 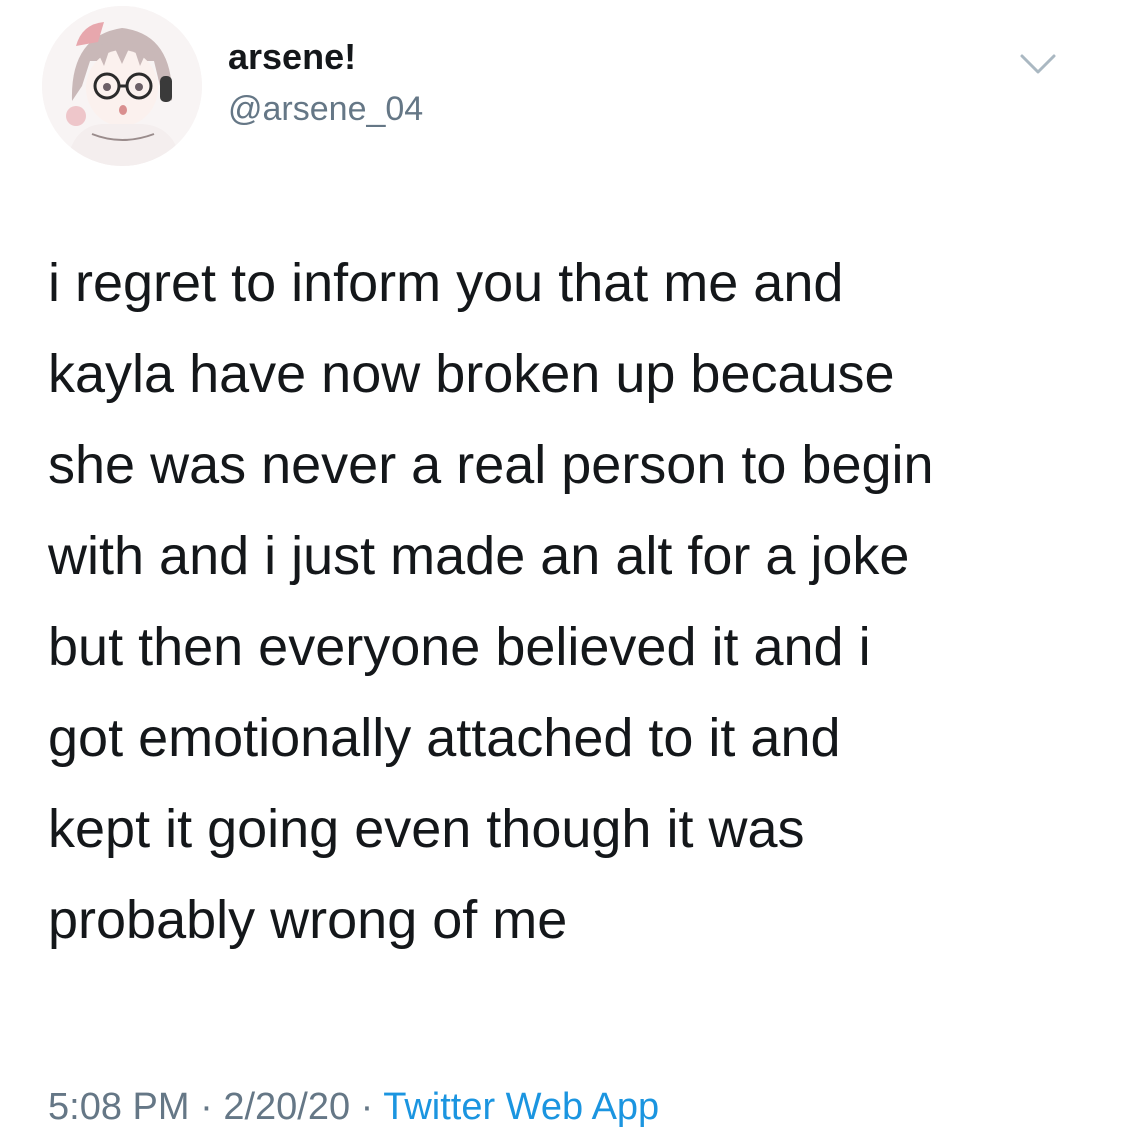 I want to click on chevron-down-icon, so click(x=1038, y=64).